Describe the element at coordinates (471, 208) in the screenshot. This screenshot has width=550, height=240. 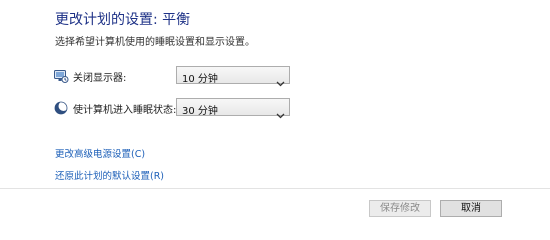
I see `cancel-button: 取消` at that location.